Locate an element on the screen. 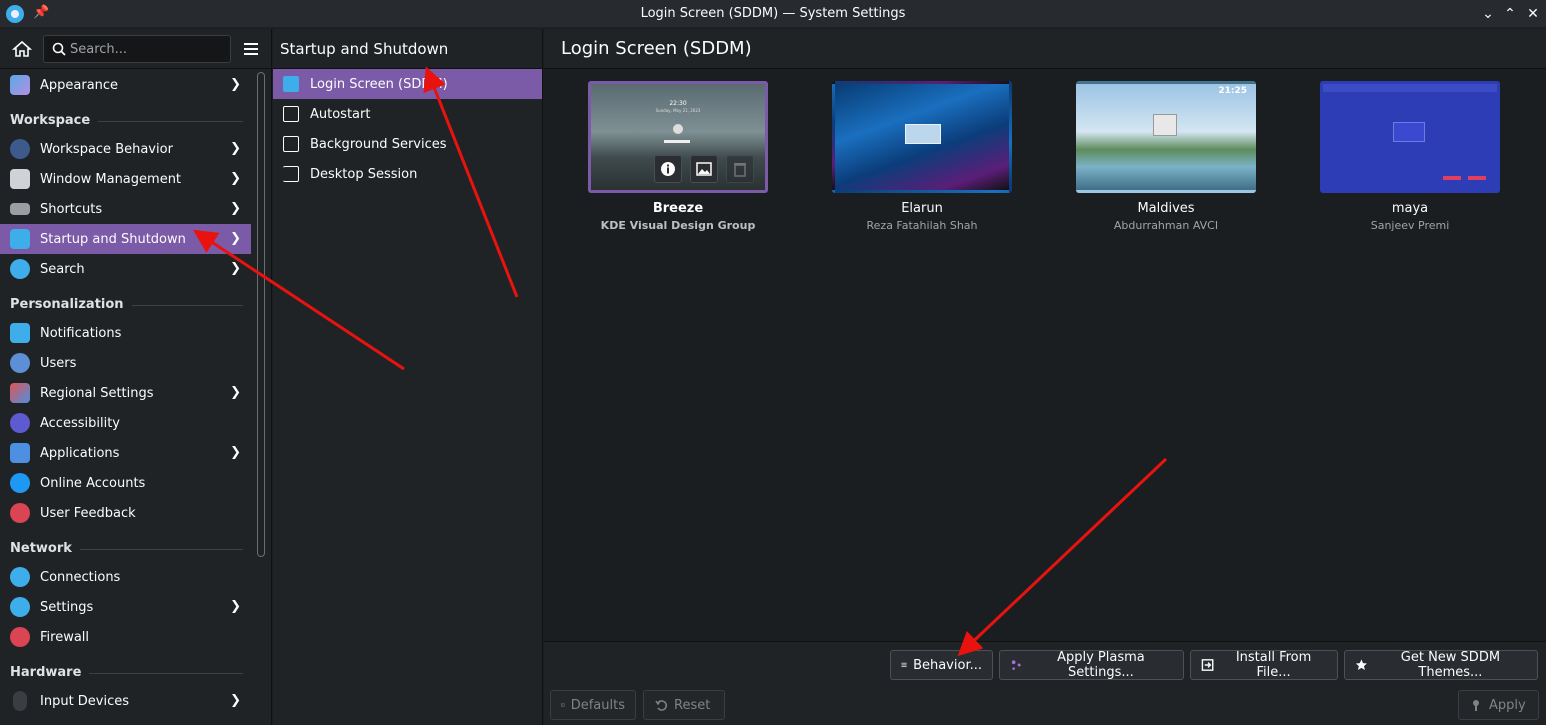 The width and height of the screenshot is (1546, 725). sidebar-item-input-devices: Input Devices ❯ is located at coordinates (125, 701).